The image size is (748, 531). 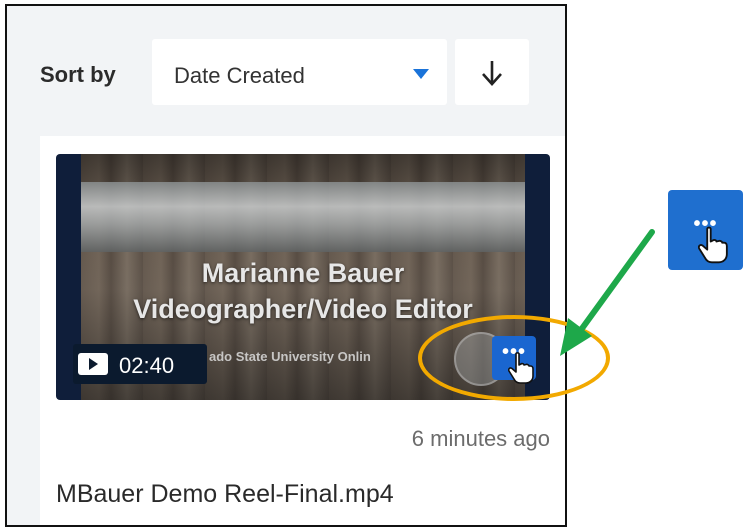 I want to click on green-arrow-icon, so click(x=607, y=292).